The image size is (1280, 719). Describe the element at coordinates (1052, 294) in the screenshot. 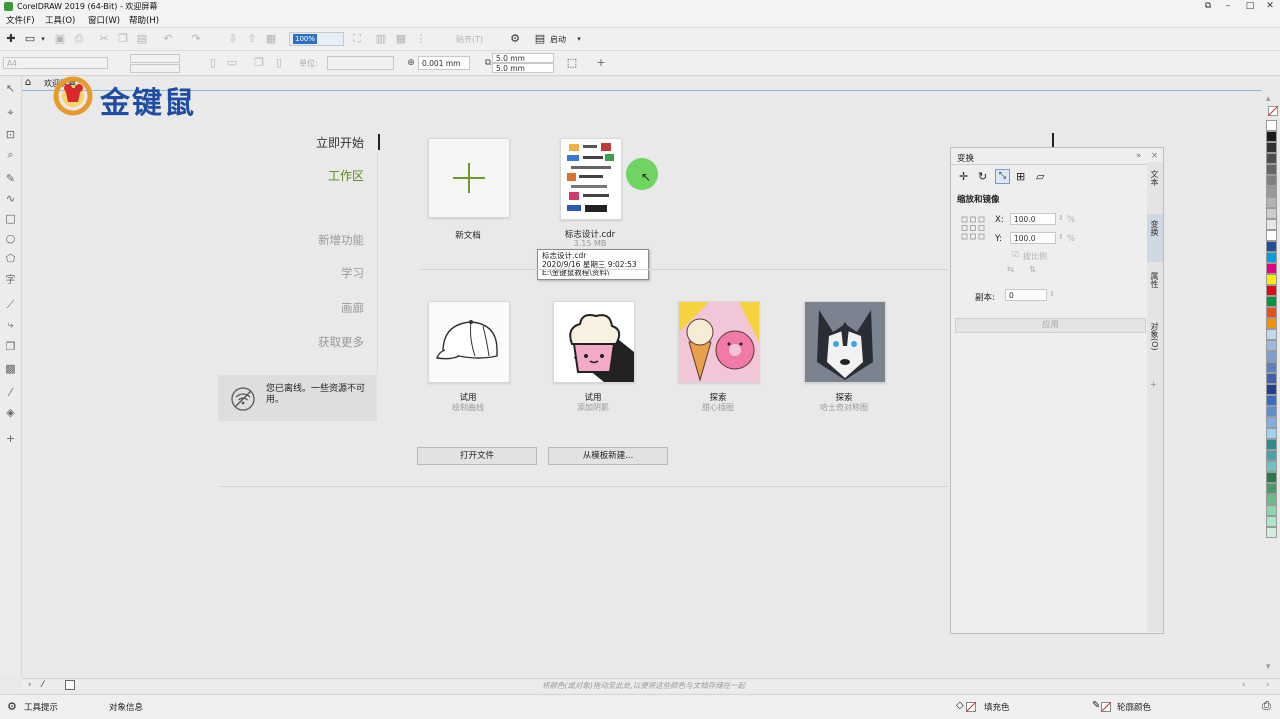

I see `spin-copies-icon: ⇕` at that location.